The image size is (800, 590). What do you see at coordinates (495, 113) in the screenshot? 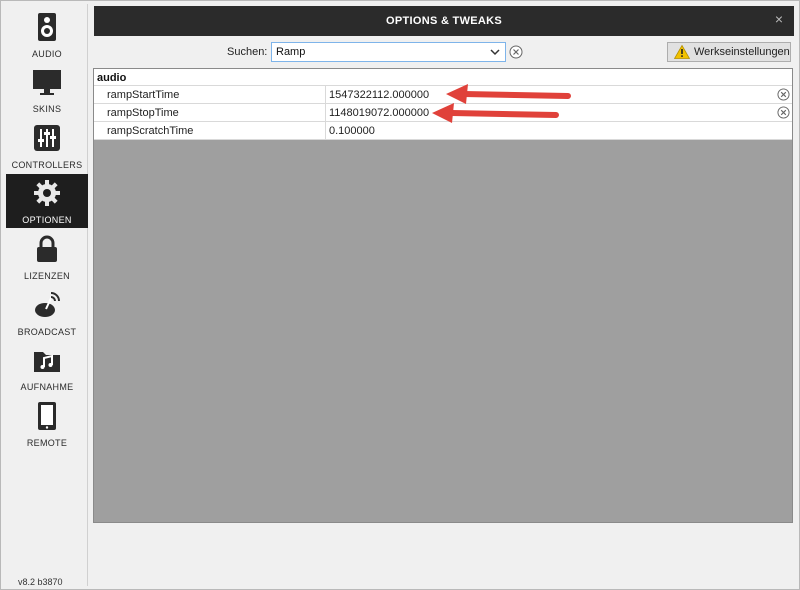
I see `annotation-arrow-stop` at bounding box center [495, 113].